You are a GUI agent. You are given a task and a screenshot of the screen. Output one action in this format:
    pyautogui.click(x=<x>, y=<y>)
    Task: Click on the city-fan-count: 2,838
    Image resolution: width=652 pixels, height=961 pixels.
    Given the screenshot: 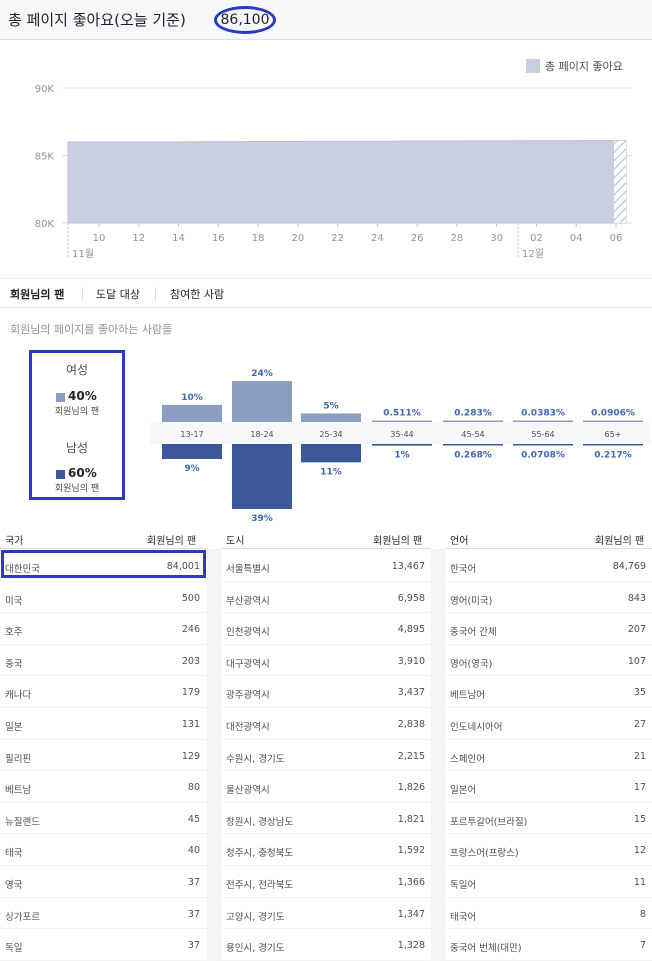 What is the action you would take?
    pyautogui.click(x=411, y=724)
    